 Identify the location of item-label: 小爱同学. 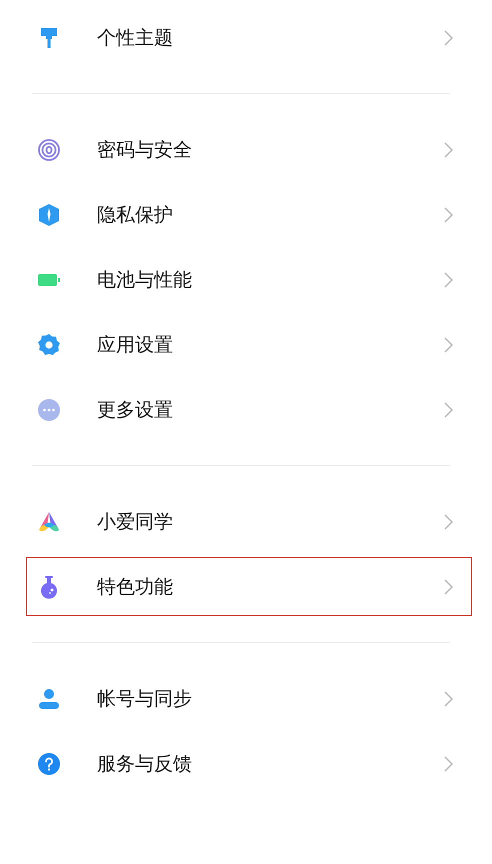
(135, 522).